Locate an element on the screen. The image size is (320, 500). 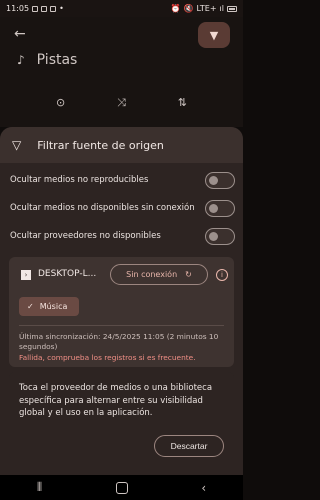
toggle-row-providers: Ocultar proveedores no disponibles is located at coordinates (122, 236).